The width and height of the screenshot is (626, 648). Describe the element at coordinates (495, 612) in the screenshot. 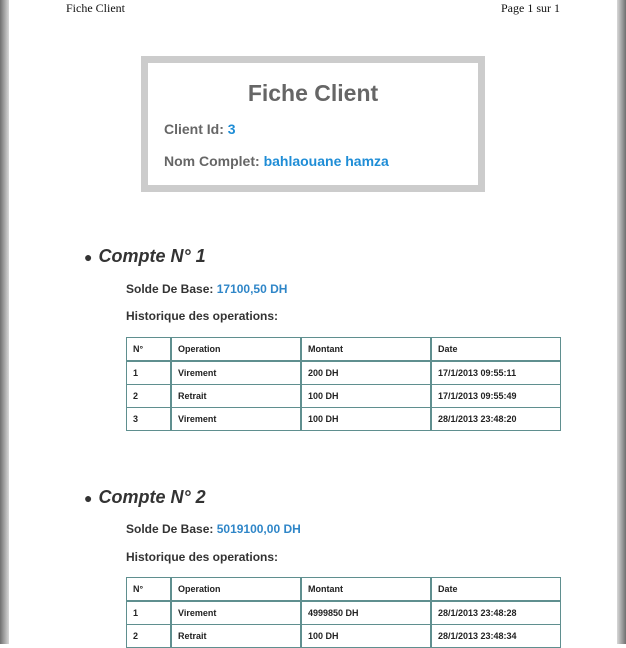

I see `cell-date: 28/1/2013 23:48:28` at that location.